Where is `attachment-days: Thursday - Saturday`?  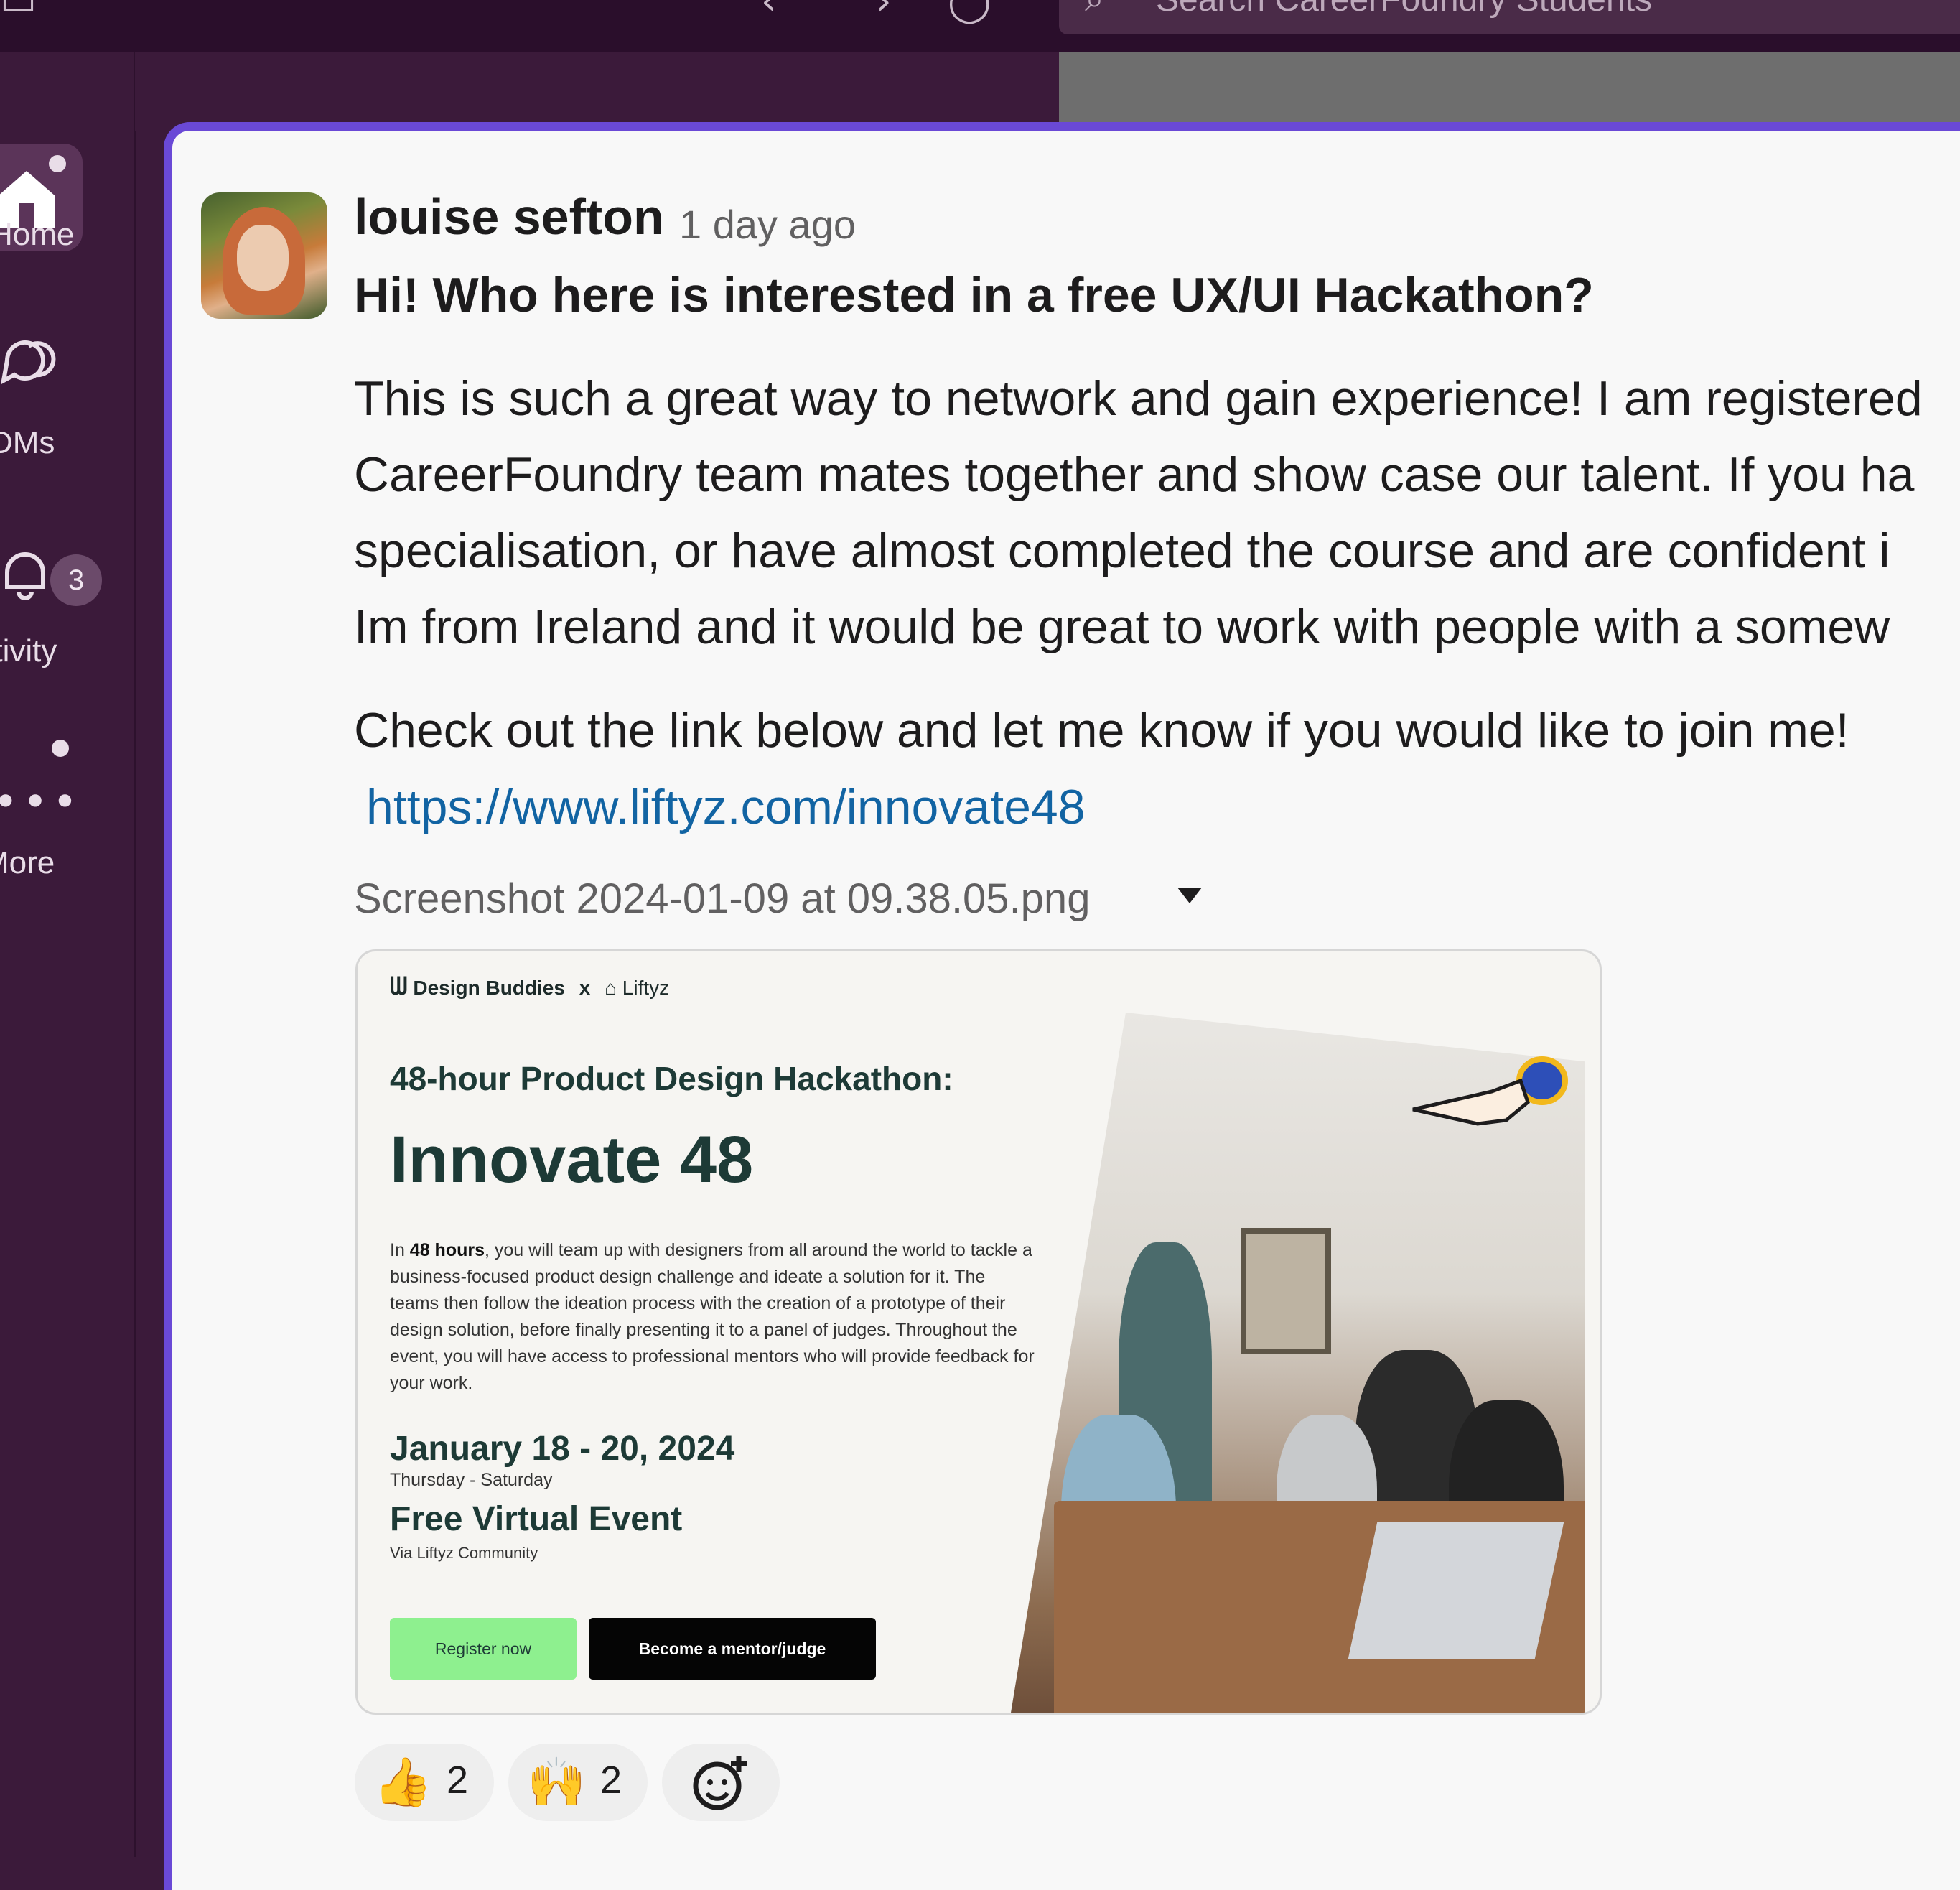 attachment-days: Thursday - Saturday is located at coordinates (471, 1480).